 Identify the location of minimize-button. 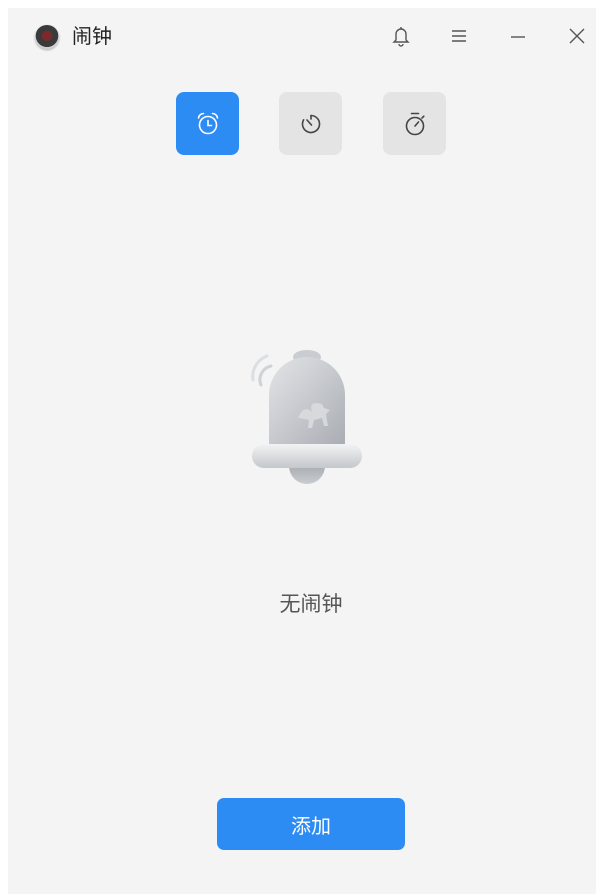
(518, 36).